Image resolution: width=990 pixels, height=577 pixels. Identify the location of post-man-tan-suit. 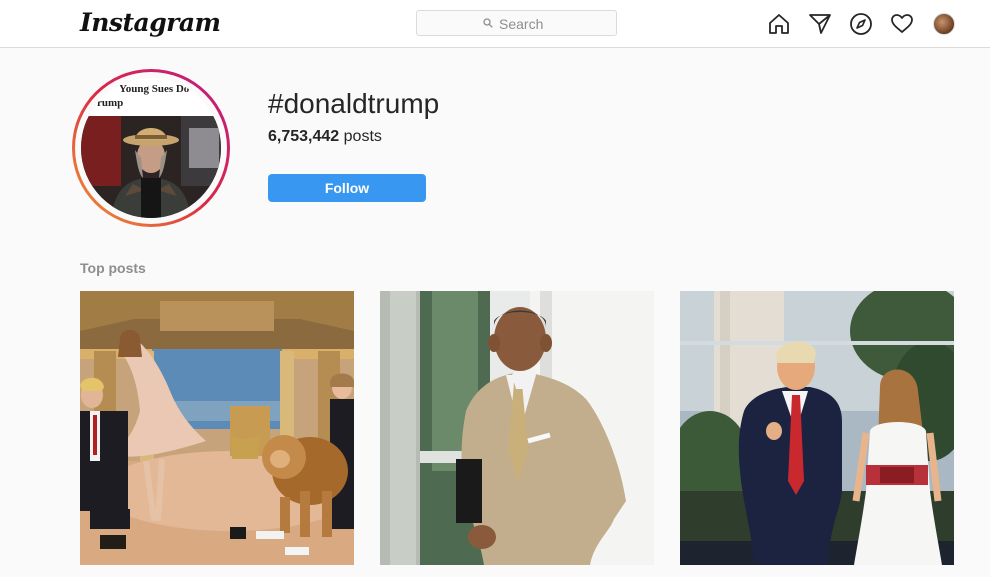
(517, 428).